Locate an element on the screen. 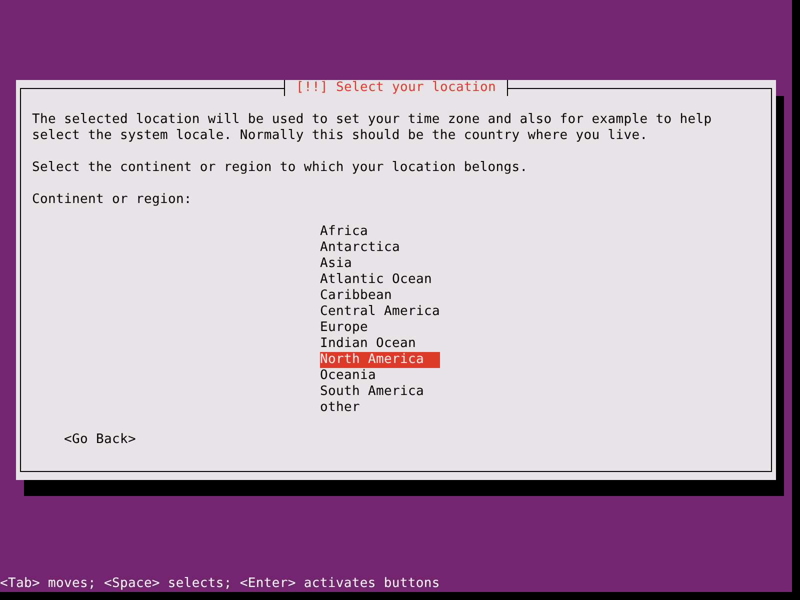 The height and width of the screenshot is (600, 800). region-option: Europe is located at coordinates (380, 328).